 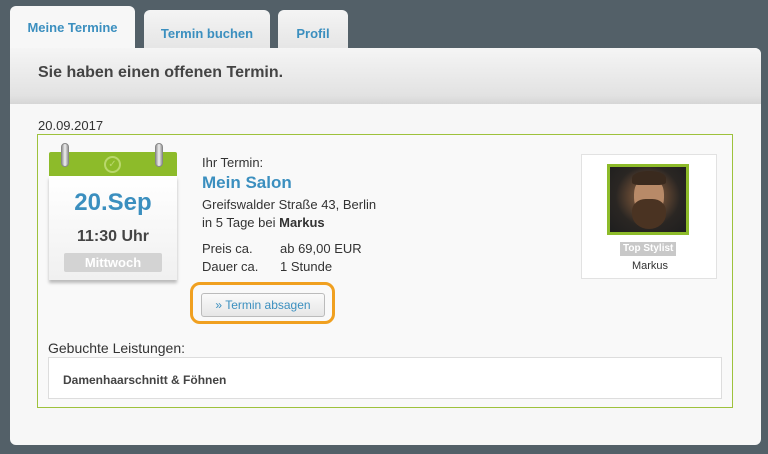 What do you see at coordinates (650, 266) in the screenshot?
I see `stylist-name: Markus` at bounding box center [650, 266].